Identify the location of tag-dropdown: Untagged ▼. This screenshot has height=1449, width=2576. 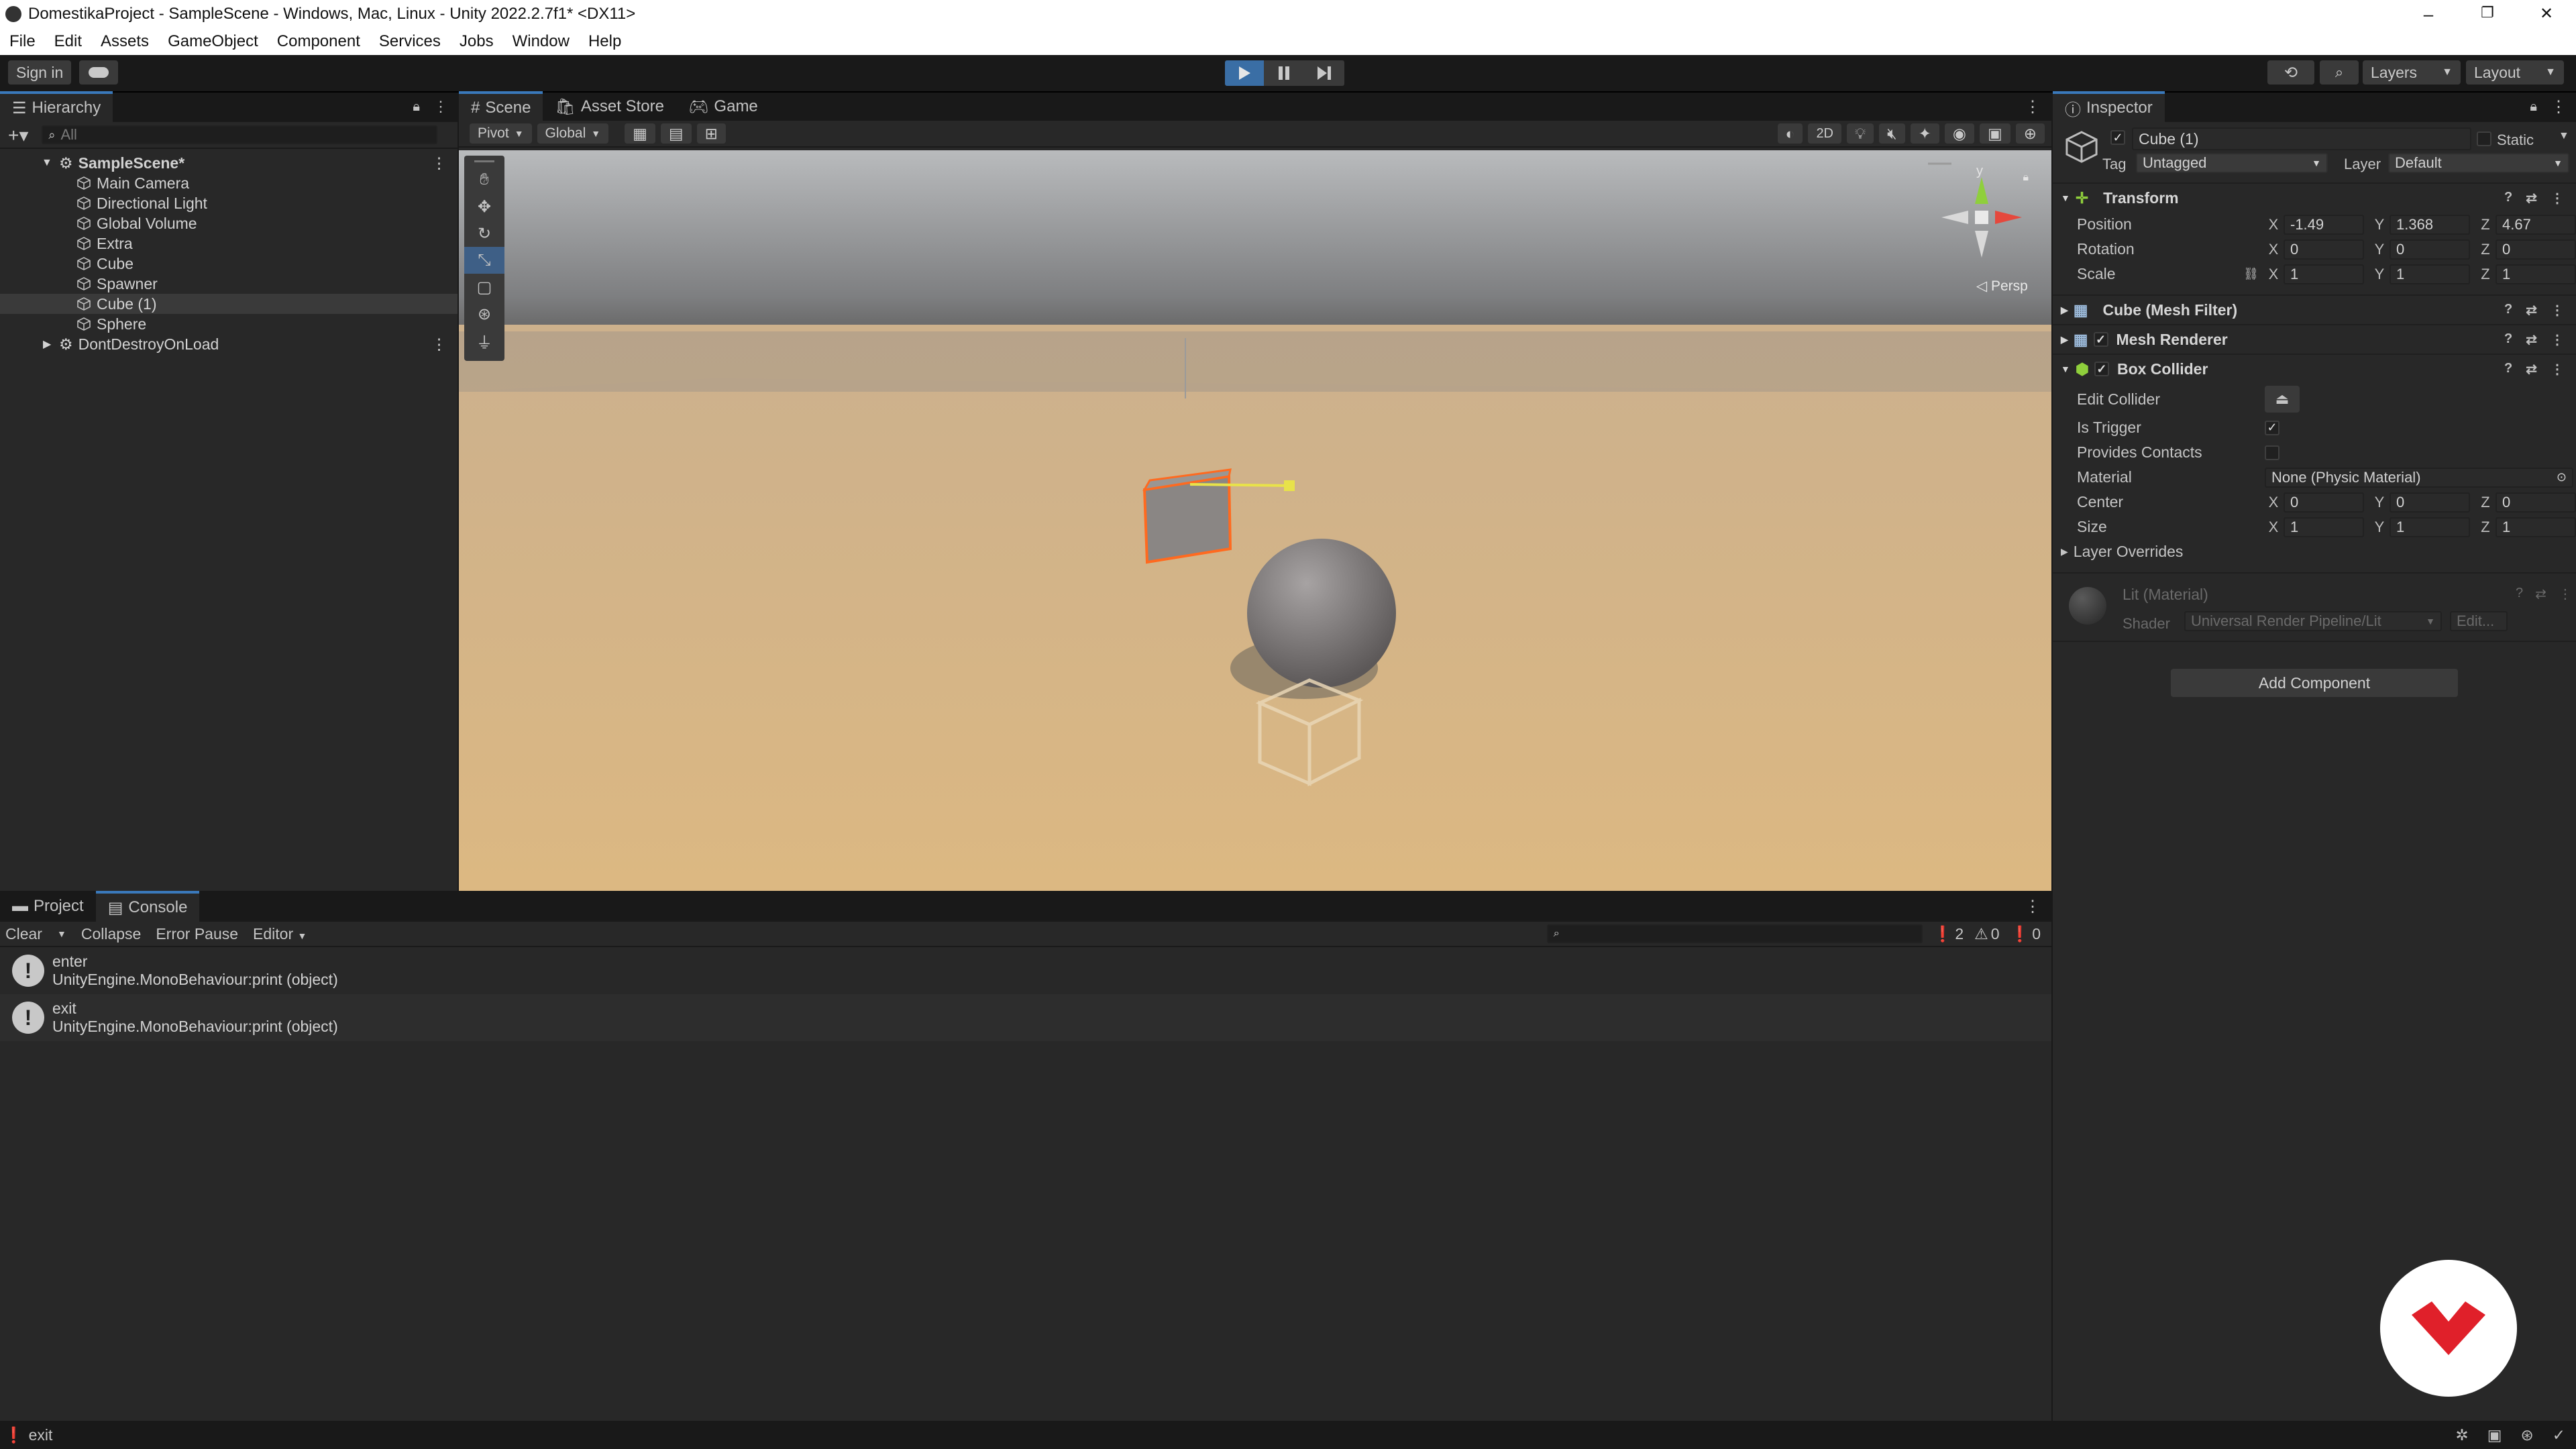
(2232, 163).